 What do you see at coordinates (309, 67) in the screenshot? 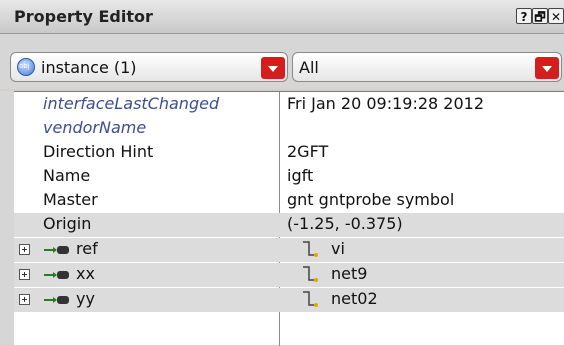
I see `filter-selector-value: All` at bounding box center [309, 67].